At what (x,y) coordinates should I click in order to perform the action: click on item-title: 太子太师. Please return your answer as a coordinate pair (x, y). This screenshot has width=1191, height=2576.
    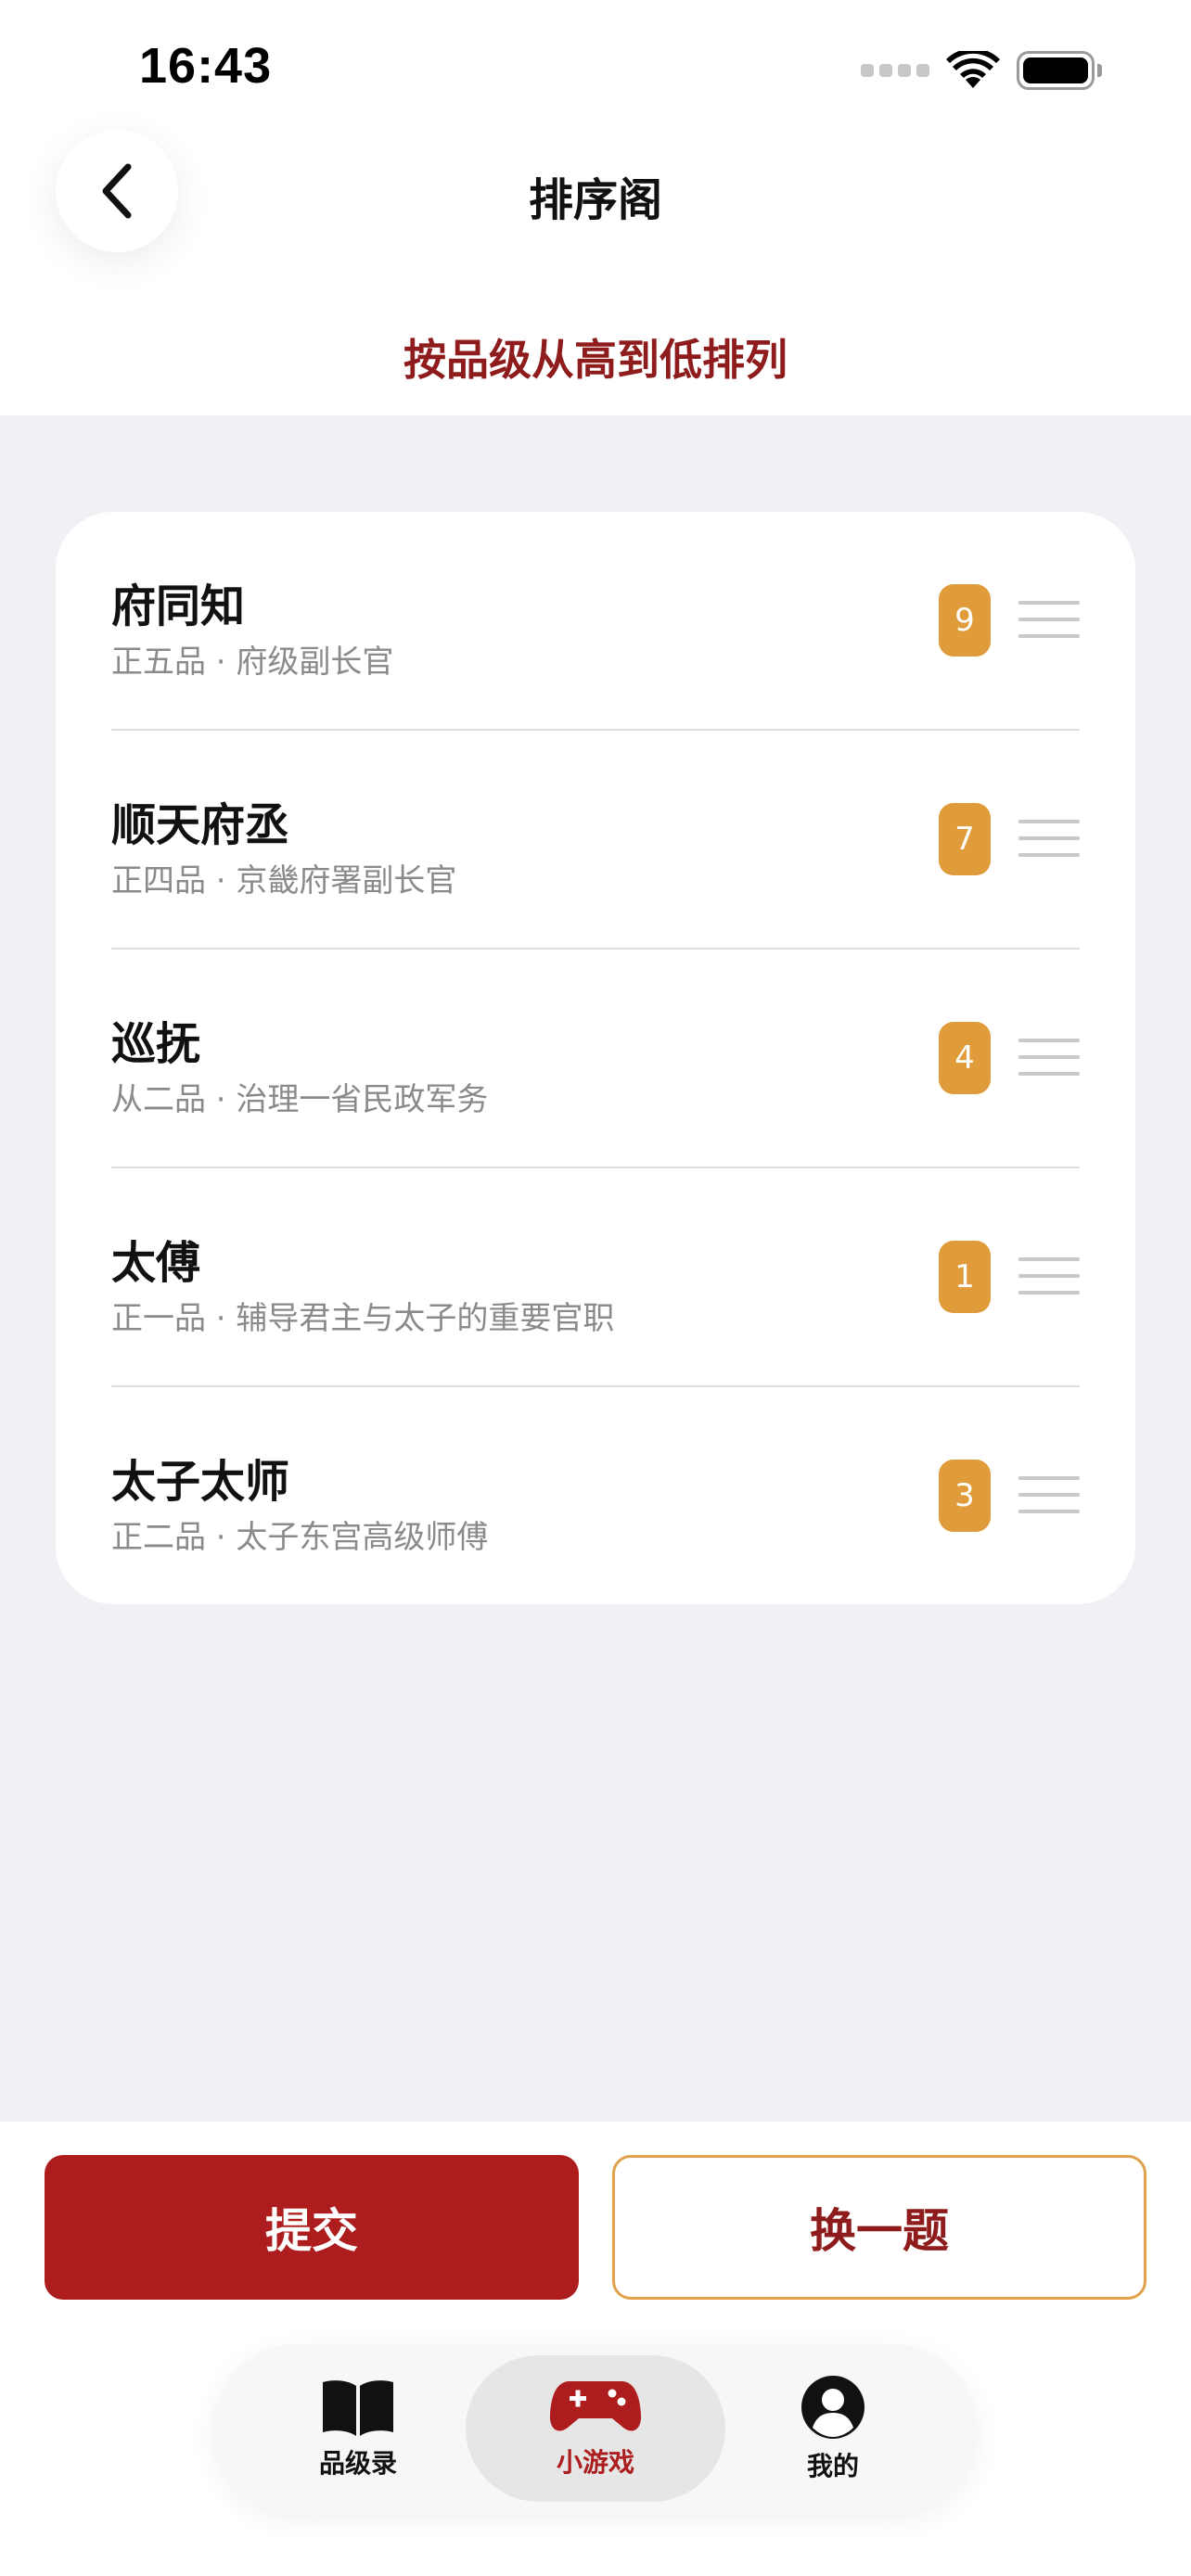
    Looking at the image, I should click on (200, 1482).